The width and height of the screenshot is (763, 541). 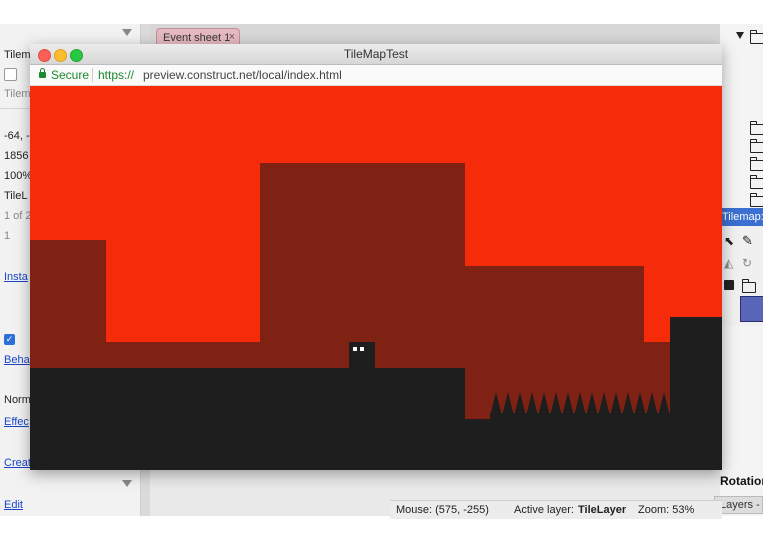 I want to click on tileset-thumbnail, so click(x=751, y=309).